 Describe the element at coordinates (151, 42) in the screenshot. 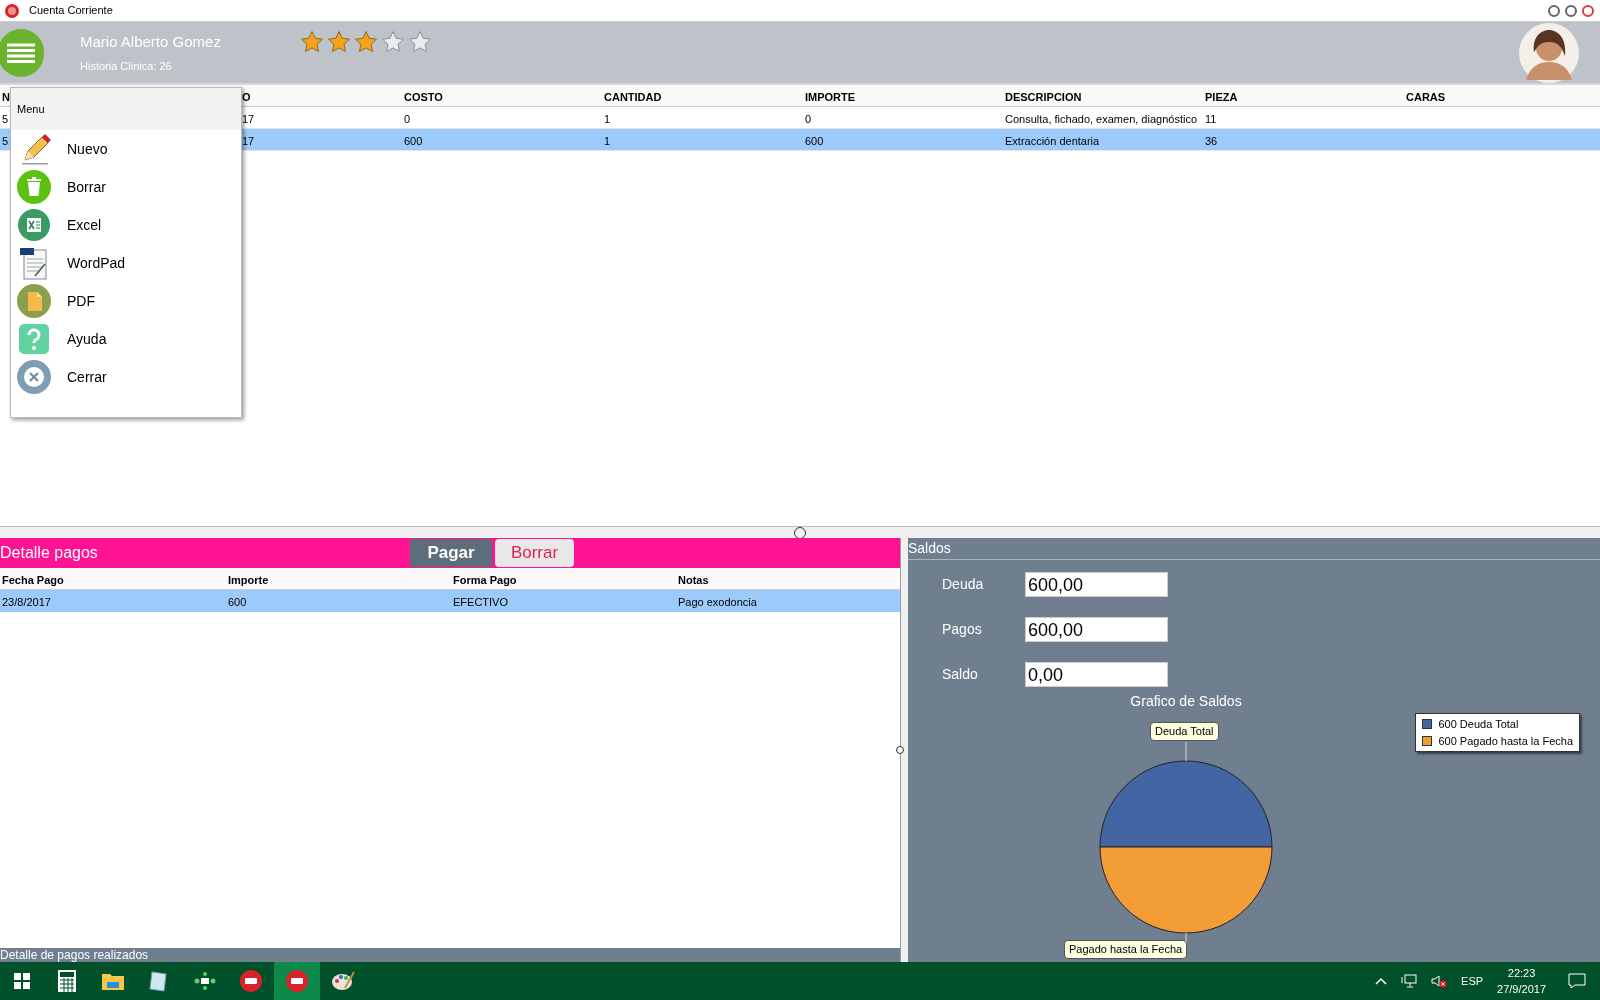

I see `patient-name: Mario Alberto Gomez` at that location.